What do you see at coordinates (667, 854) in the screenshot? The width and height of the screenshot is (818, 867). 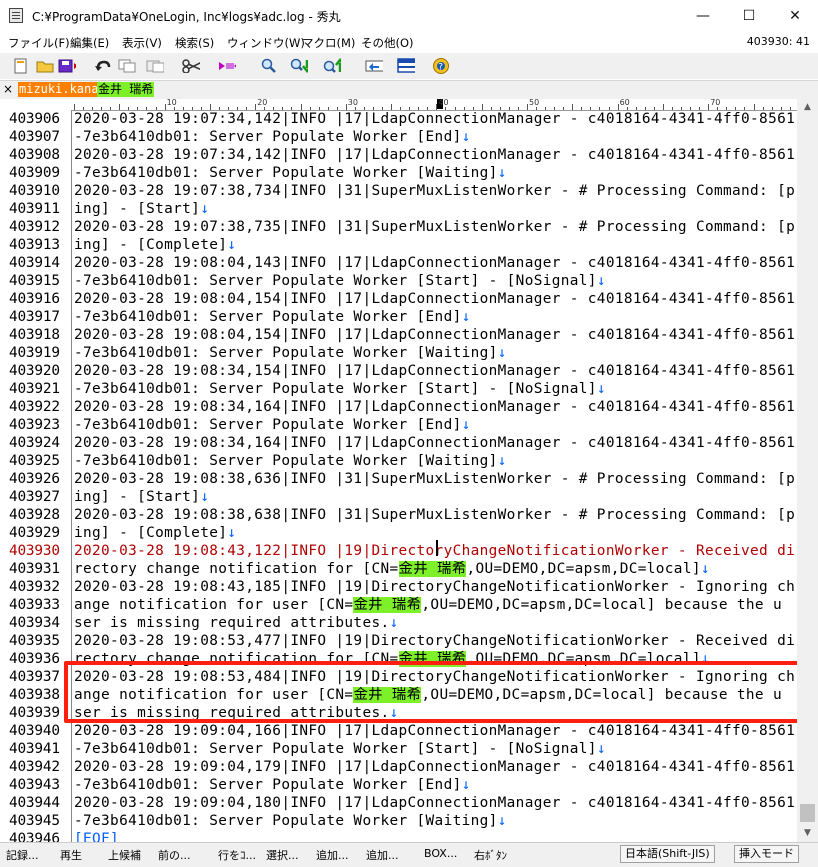 I see `encoding-indicator: 日本語(Shift-JIS)` at bounding box center [667, 854].